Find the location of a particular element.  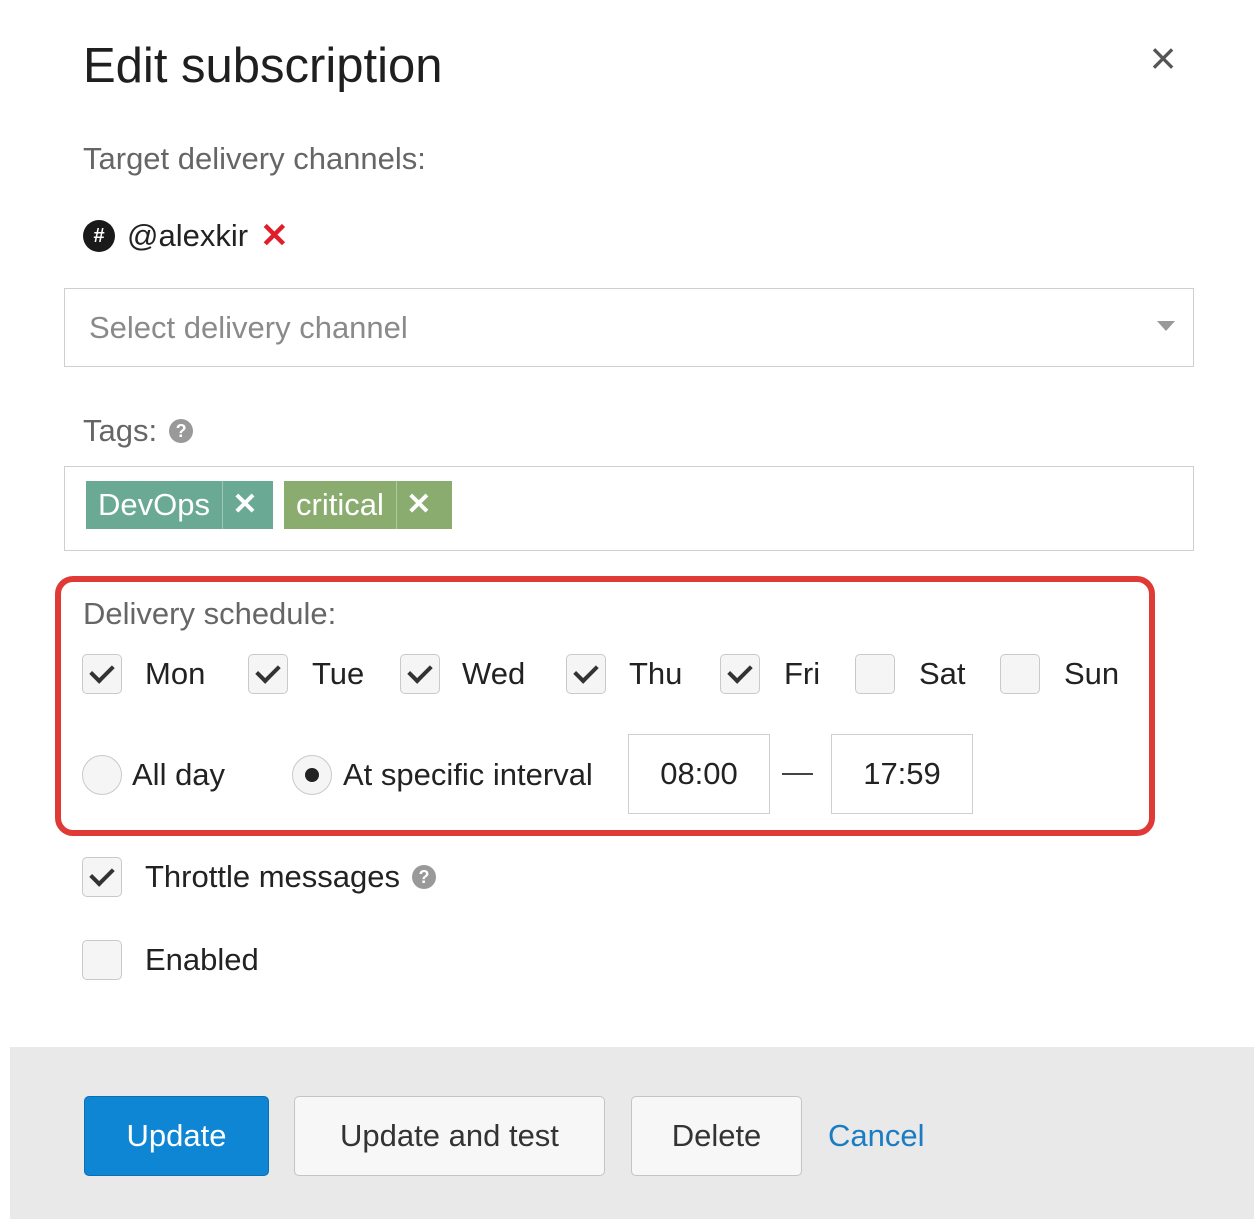

update-and-test-button: Update and test is located at coordinates (449, 1136).